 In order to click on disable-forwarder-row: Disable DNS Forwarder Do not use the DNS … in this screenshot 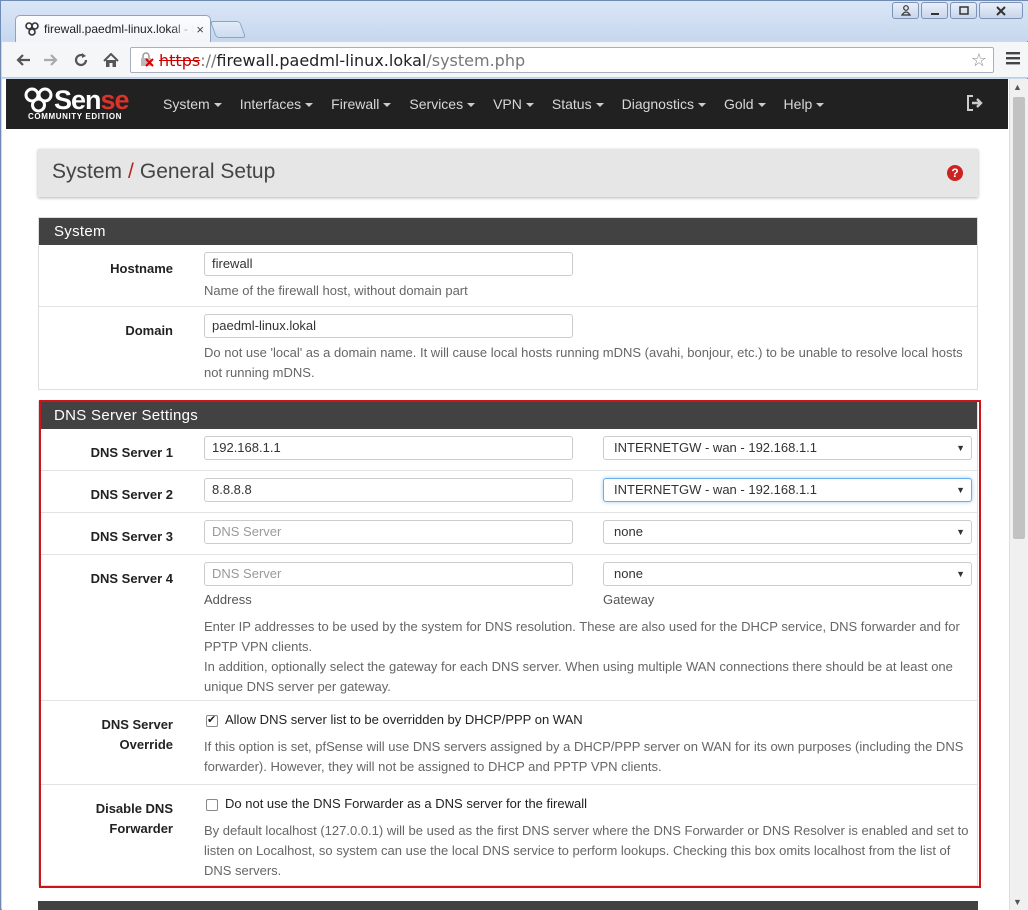, I will do `click(508, 835)`.